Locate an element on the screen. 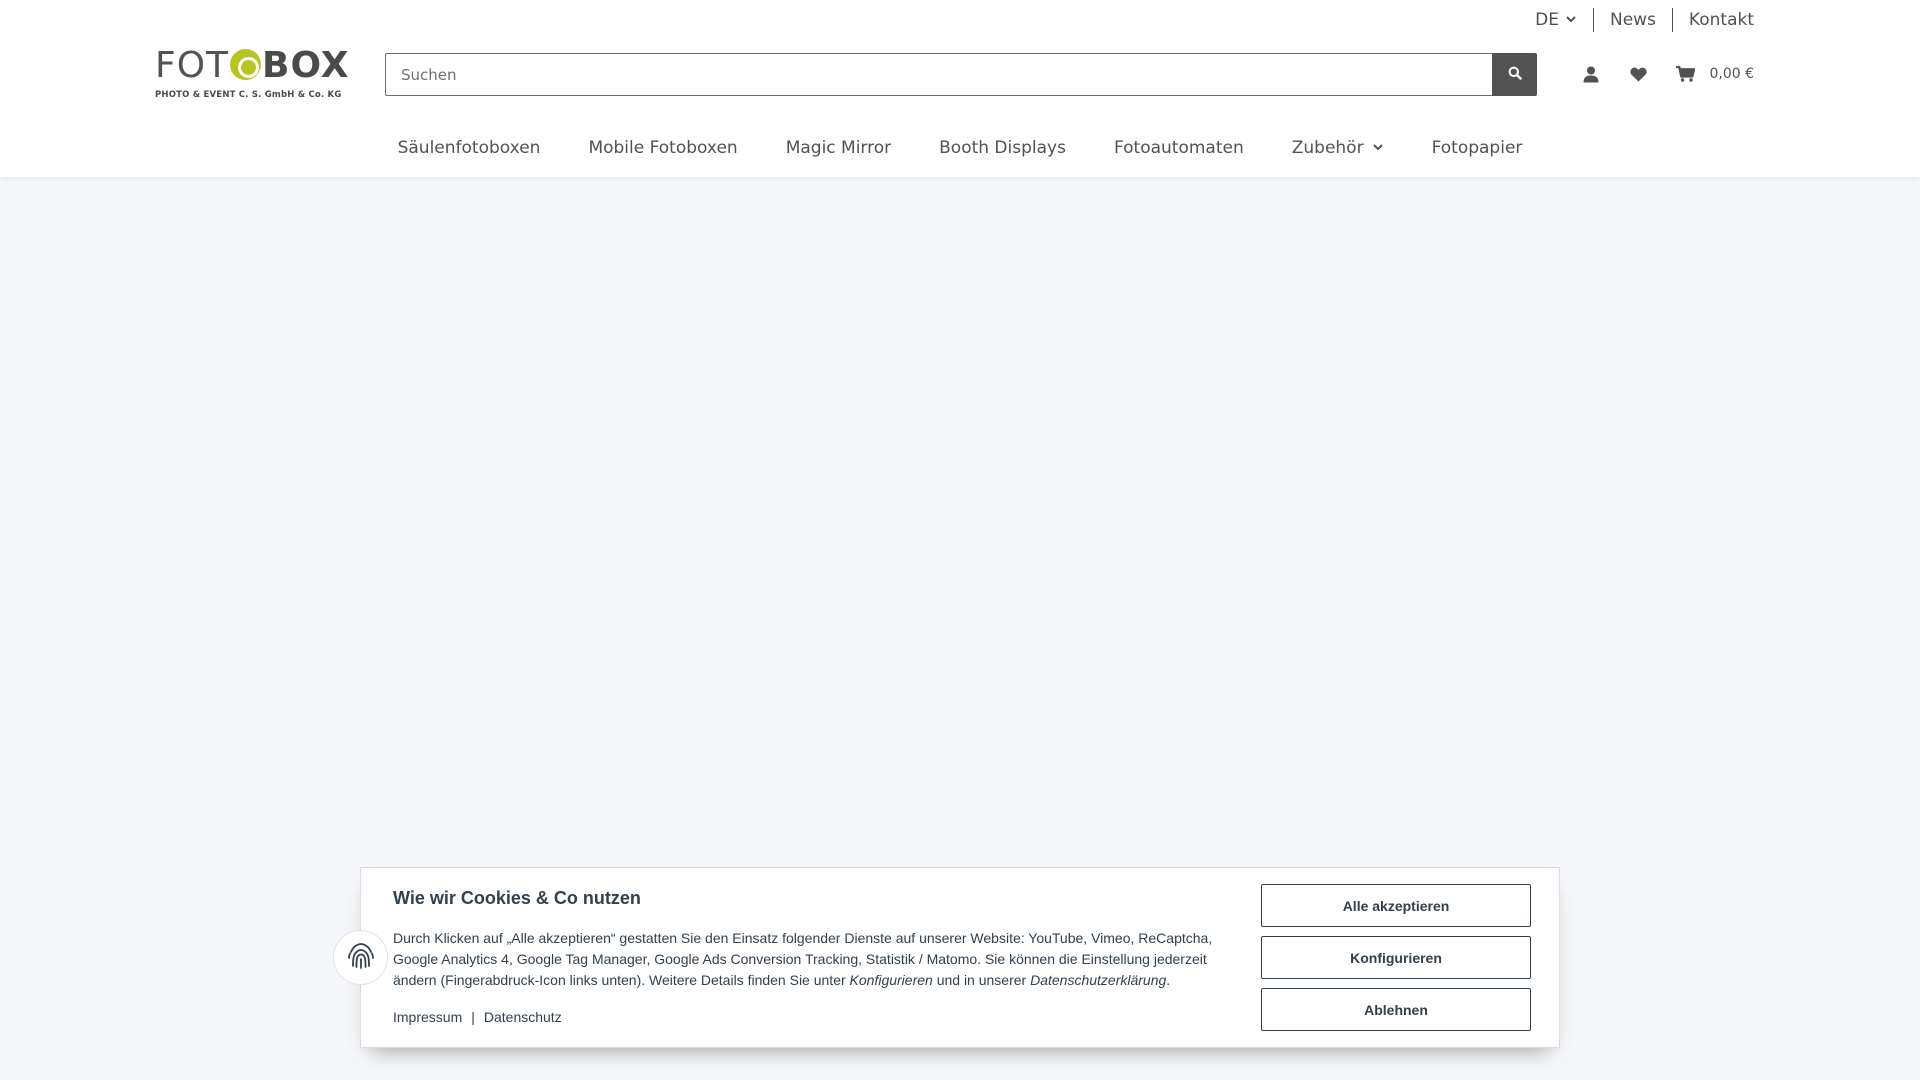  nav-item-magic-mirror: Magic Mirror is located at coordinates (838, 148).